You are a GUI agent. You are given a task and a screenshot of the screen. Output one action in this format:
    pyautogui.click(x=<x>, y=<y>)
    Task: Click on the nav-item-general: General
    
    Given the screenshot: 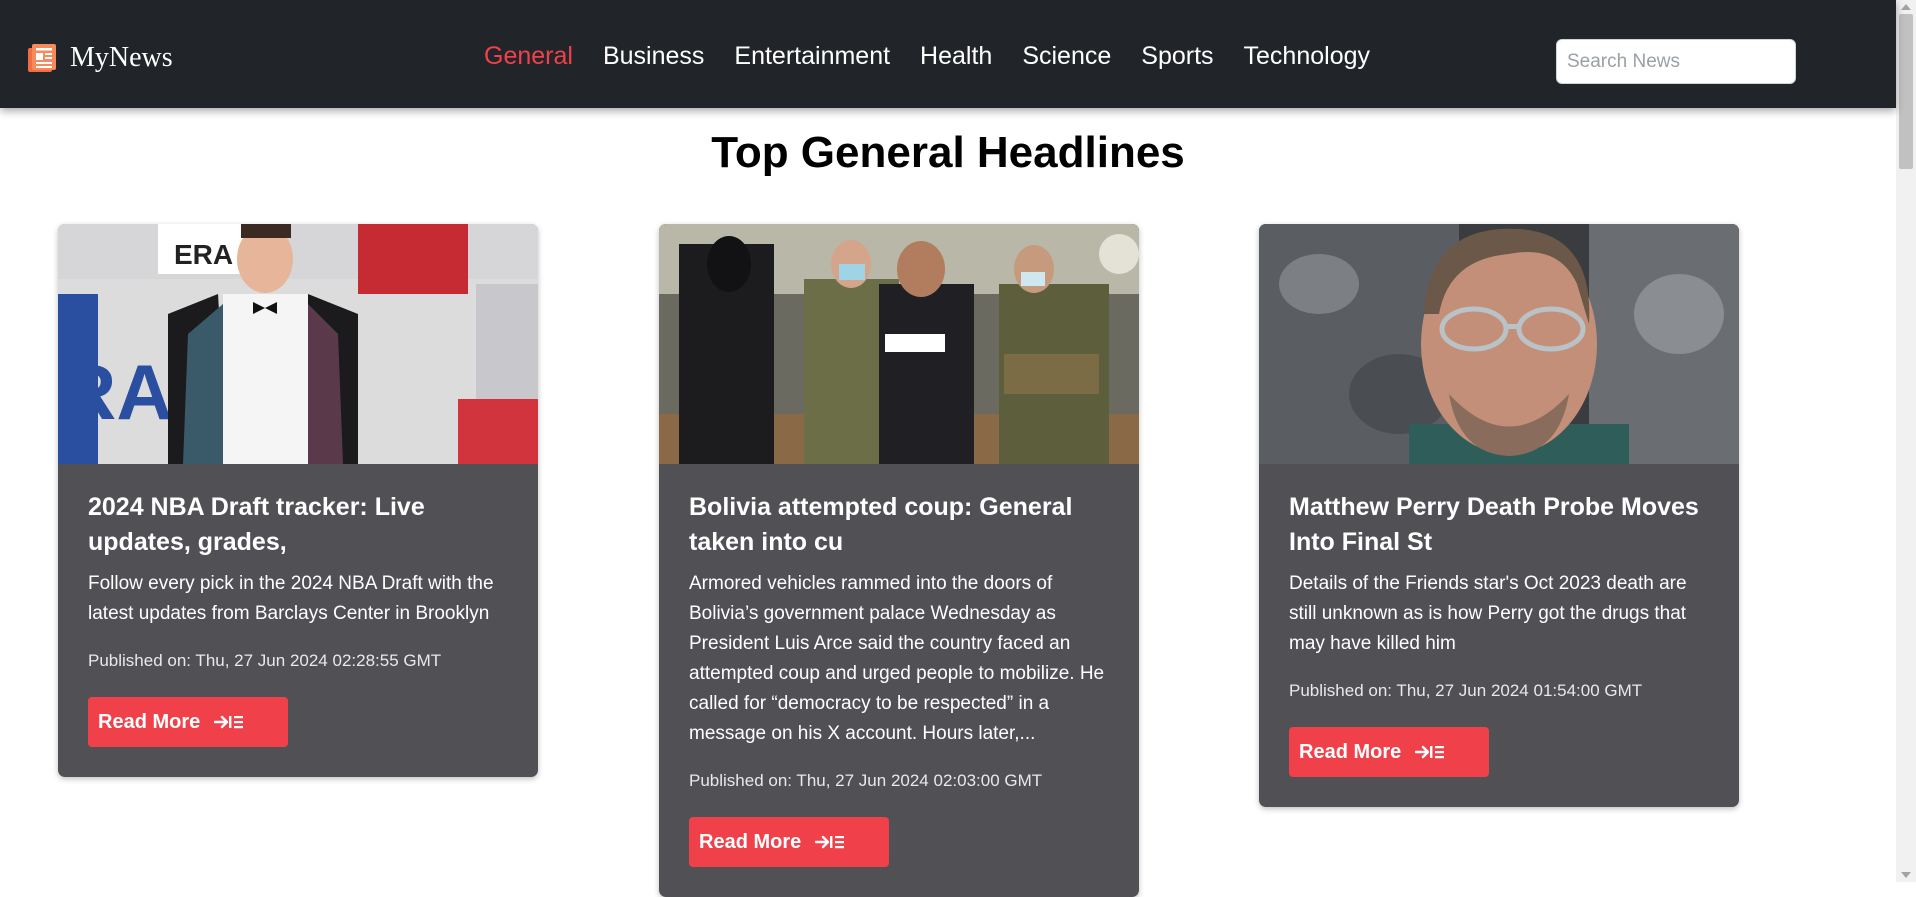 What is the action you would take?
    pyautogui.click(x=528, y=56)
    